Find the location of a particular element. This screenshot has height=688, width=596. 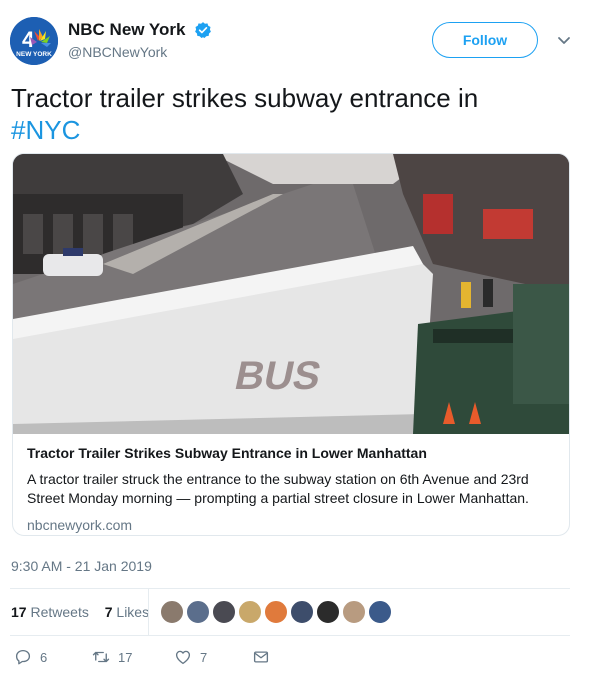

retweets-label: Retweets is located at coordinates (59, 612).